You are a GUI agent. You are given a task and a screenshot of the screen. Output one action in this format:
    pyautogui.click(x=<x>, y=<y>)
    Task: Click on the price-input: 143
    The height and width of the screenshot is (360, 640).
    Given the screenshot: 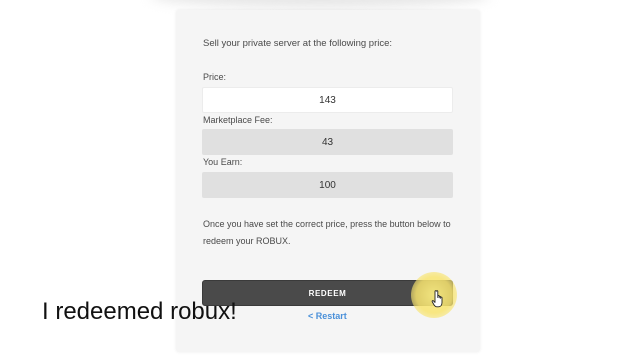 What is the action you would take?
    pyautogui.click(x=327, y=100)
    